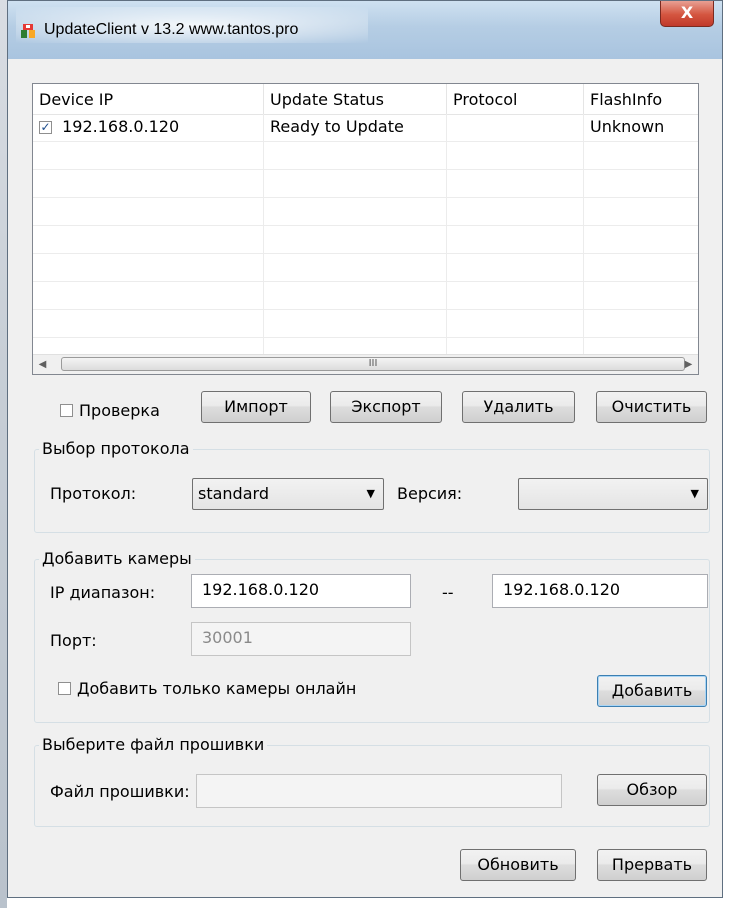 The image size is (731, 908). Describe the element at coordinates (600, 591) in the screenshot. I see `ip-to-input: 192.168.0.120` at that location.